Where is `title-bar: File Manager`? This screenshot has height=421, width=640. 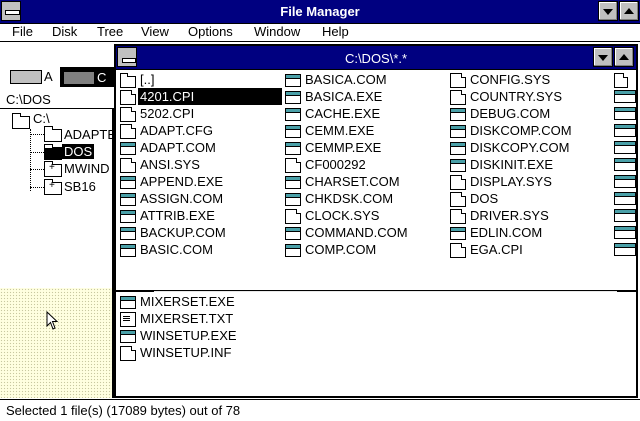
title-bar: File Manager is located at coordinates (320, 12).